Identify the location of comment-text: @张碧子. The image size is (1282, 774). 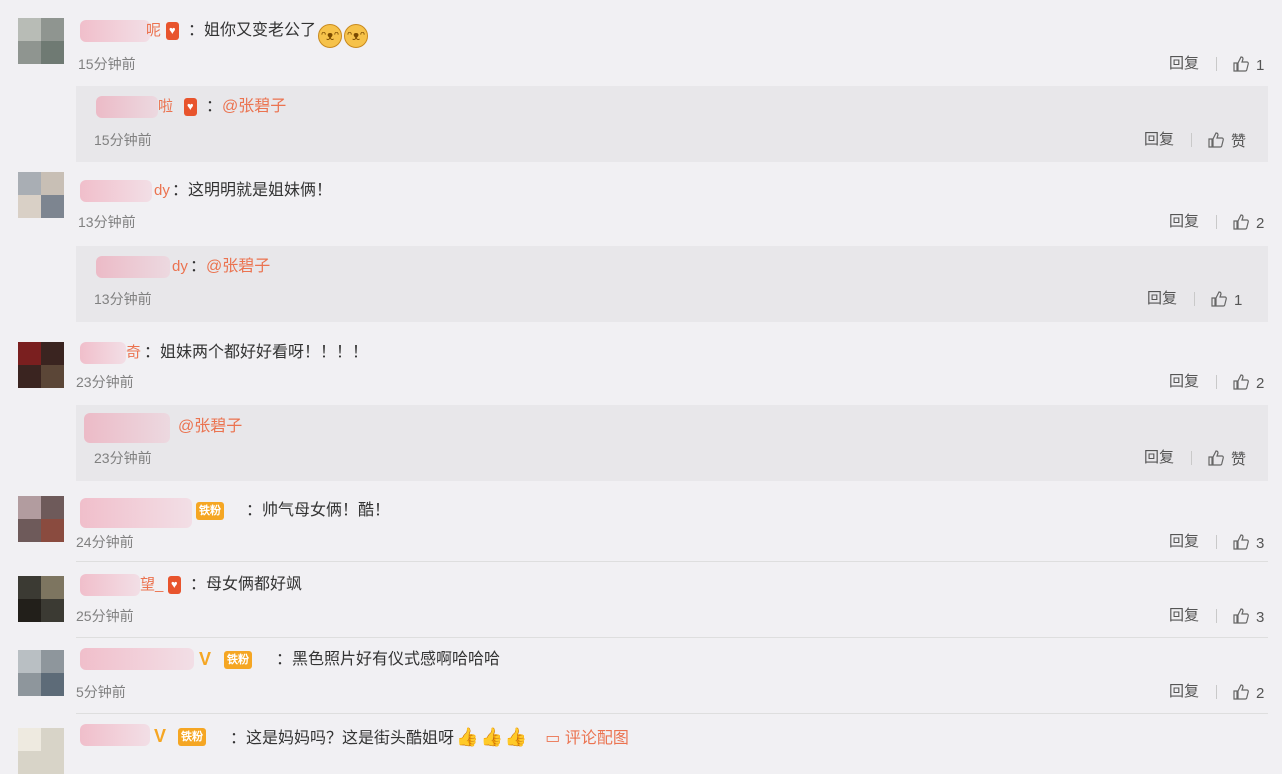
(210, 427).